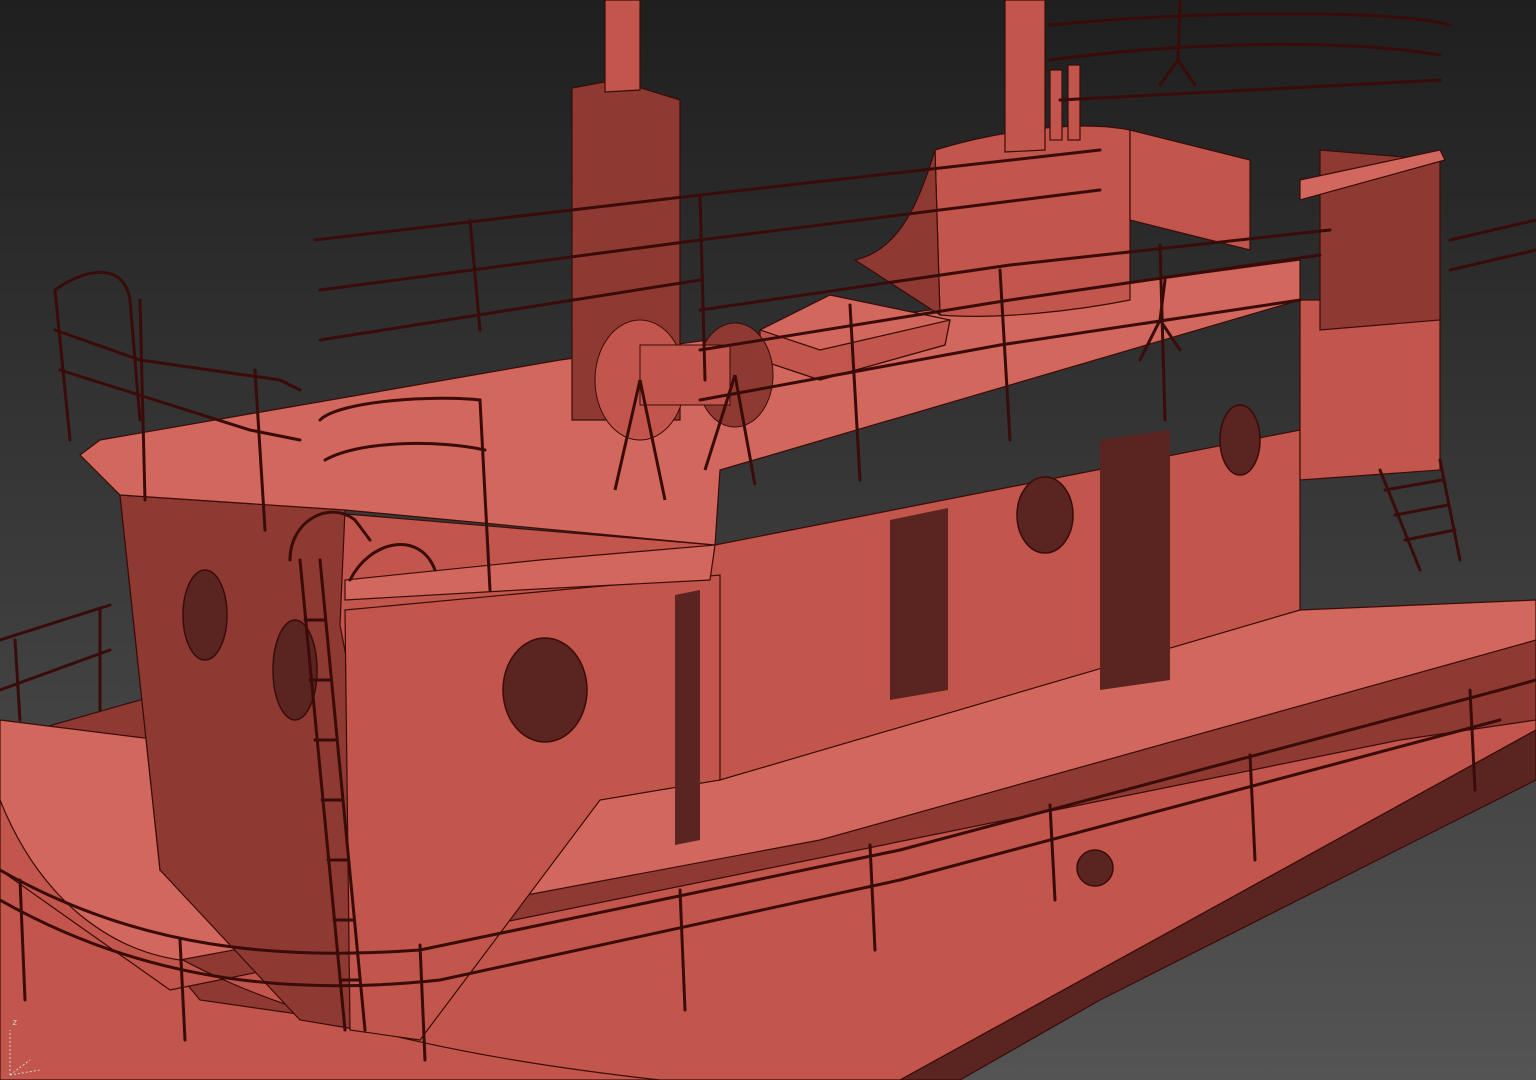 This screenshot has width=1536, height=1080. What do you see at coordinates (14, 1023) in the screenshot?
I see `axis-z-label: z` at bounding box center [14, 1023].